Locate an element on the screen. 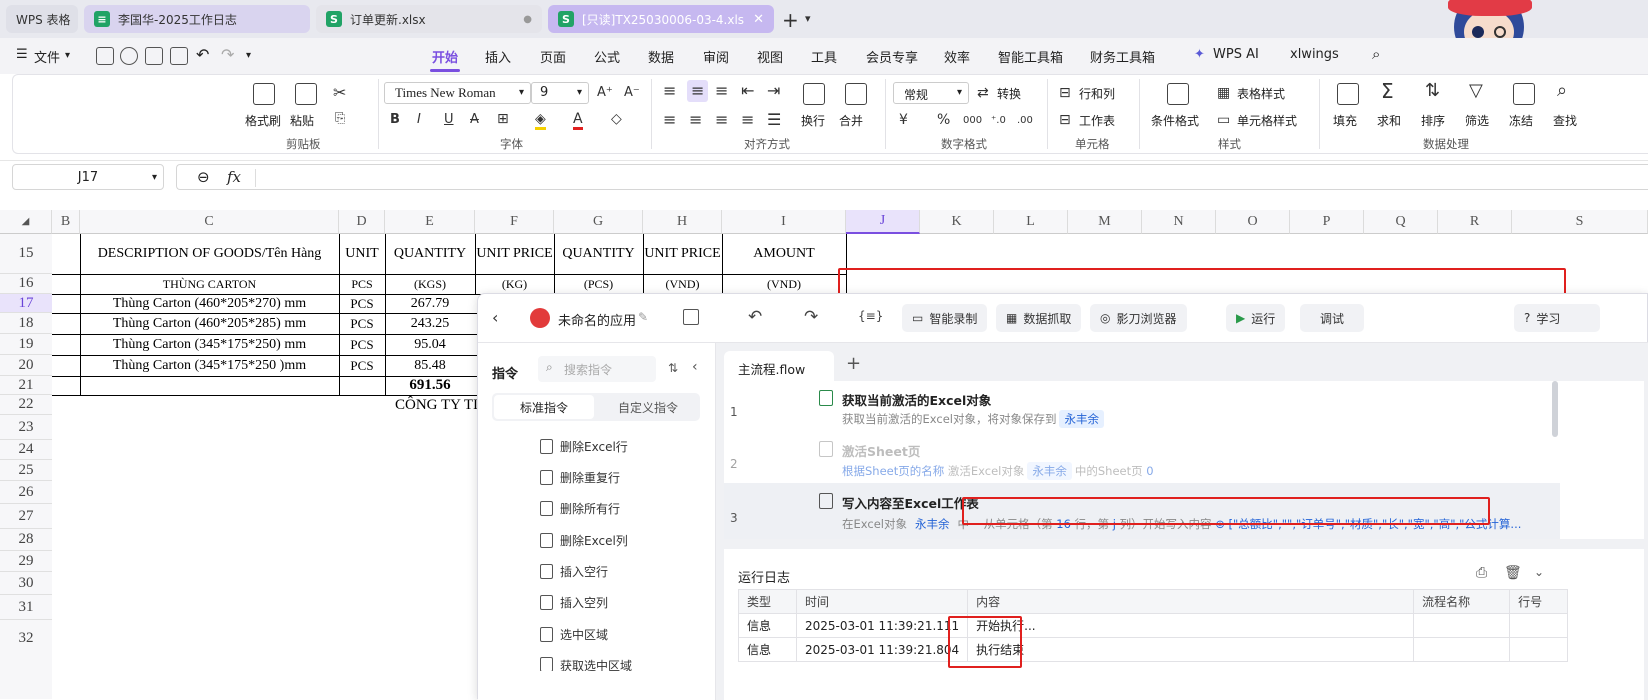 The image size is (1648, 700). column-header: H is located at coordinates (682, 222).